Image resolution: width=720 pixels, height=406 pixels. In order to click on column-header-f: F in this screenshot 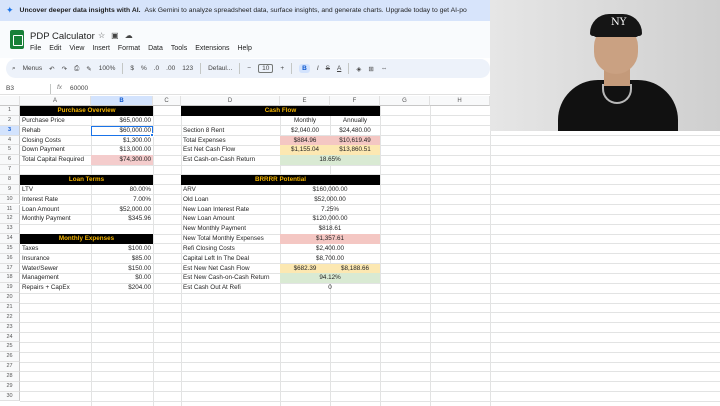, I will do `click(355, 101)`.